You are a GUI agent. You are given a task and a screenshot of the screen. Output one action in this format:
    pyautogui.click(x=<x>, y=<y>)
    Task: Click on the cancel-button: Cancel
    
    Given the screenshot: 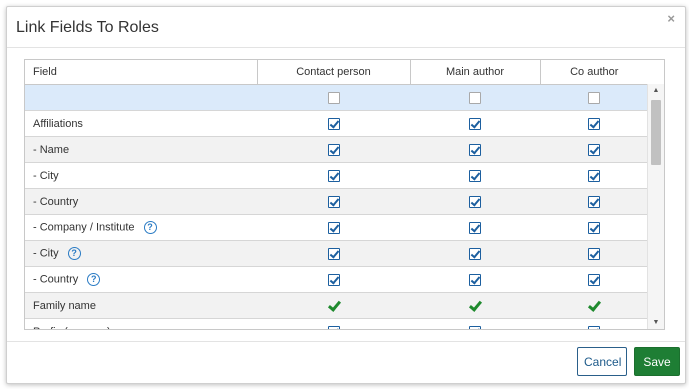 What is the action you would take?
    pyautogui.click(x=602, y=361)
    